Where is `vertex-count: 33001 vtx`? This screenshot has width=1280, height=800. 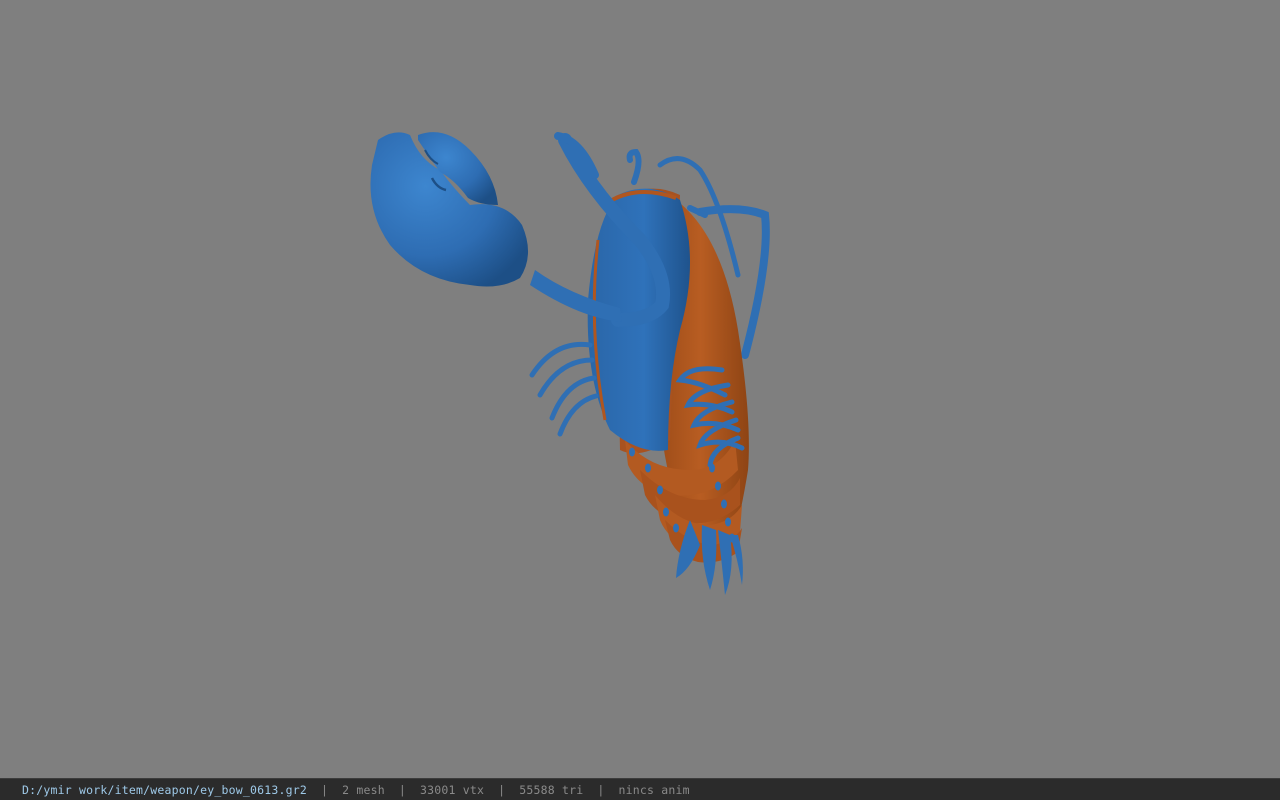
vertex-count: 33001 vtx is located at coordinates (452, 789).